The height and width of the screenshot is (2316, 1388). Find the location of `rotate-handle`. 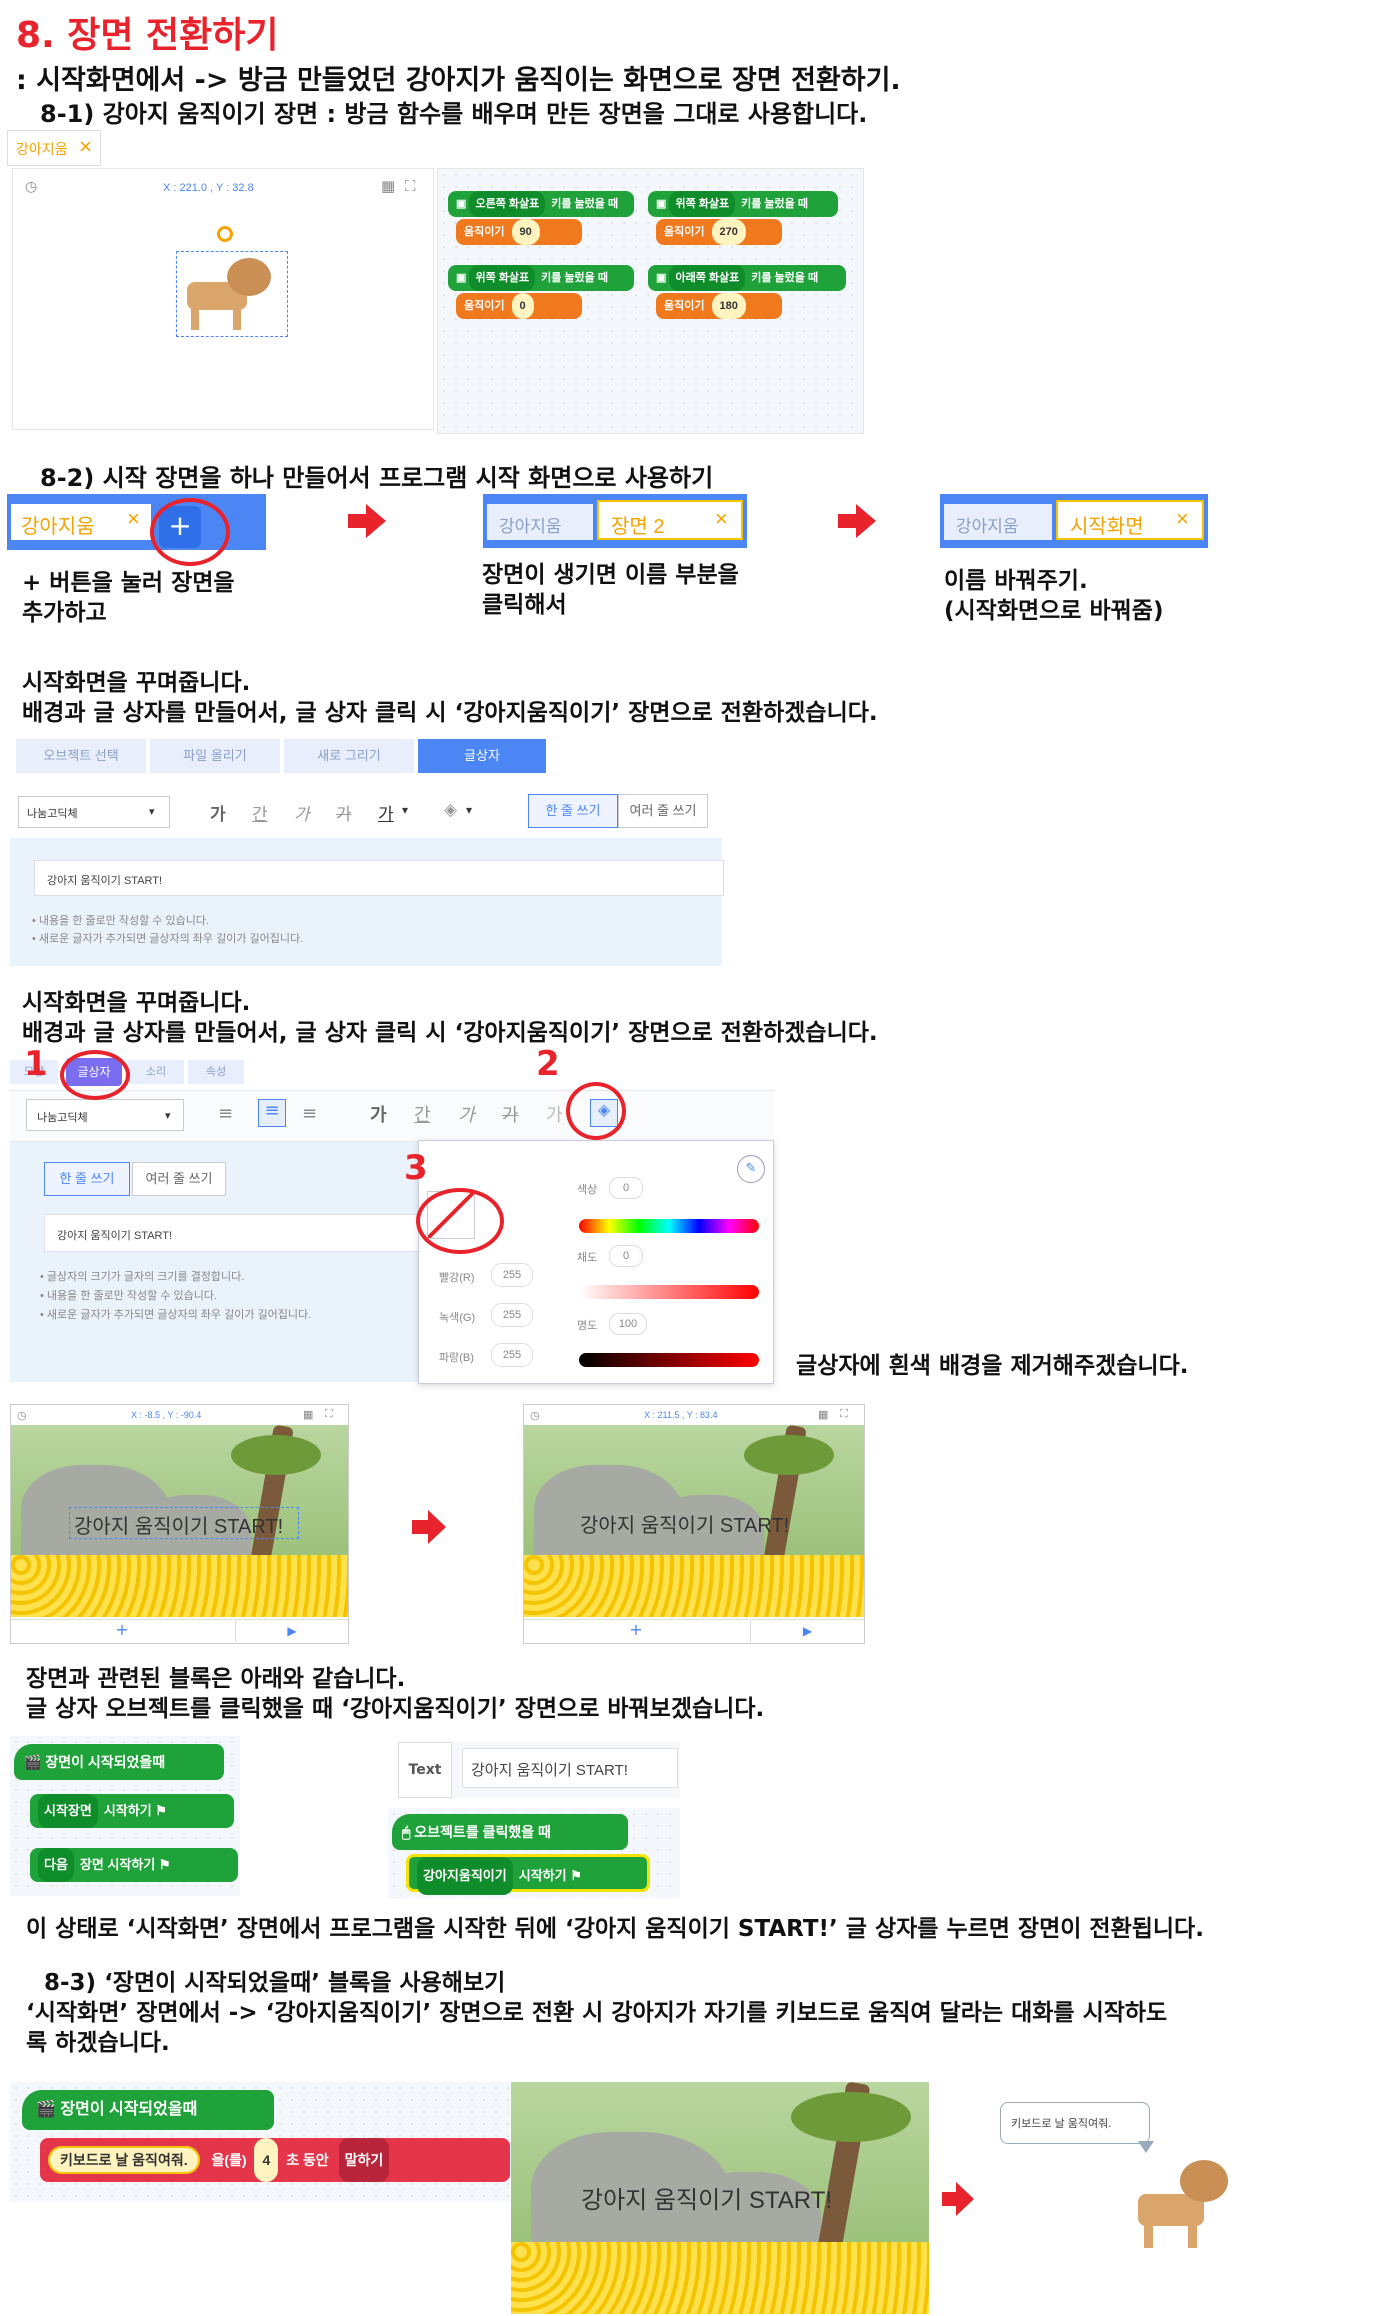

rotate-handle is located at coordinates (225, 234).